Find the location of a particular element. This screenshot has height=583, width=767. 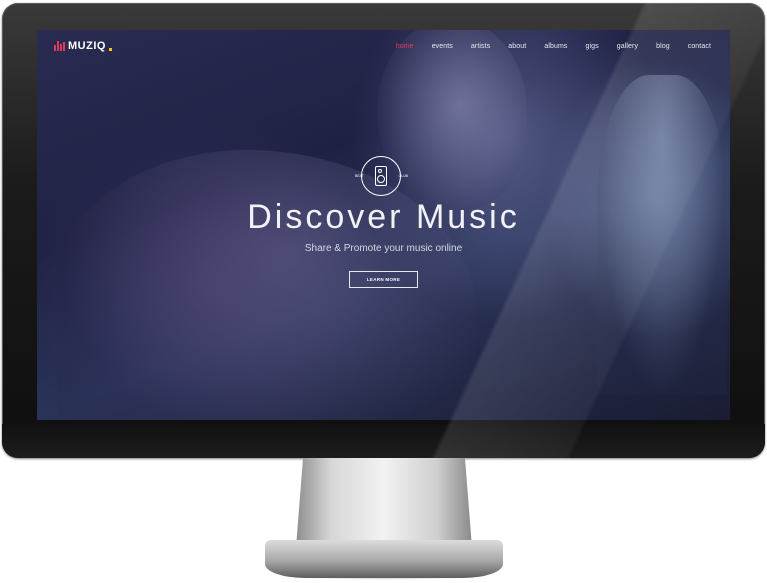

hero-subtitle: Share & Promote your music online is located at coordinates (383, 248).